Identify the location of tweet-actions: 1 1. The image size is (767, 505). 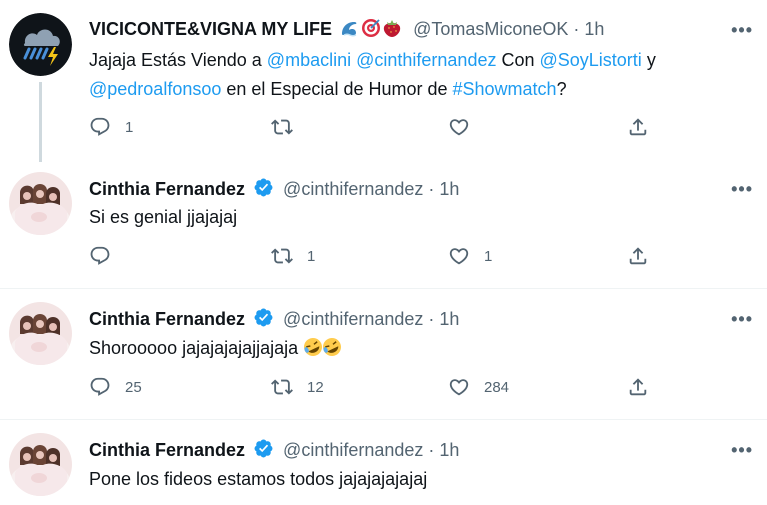
(379, 258).